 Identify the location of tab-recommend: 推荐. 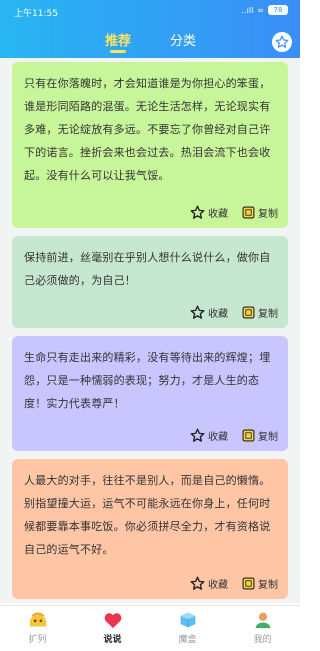
(118, 39).